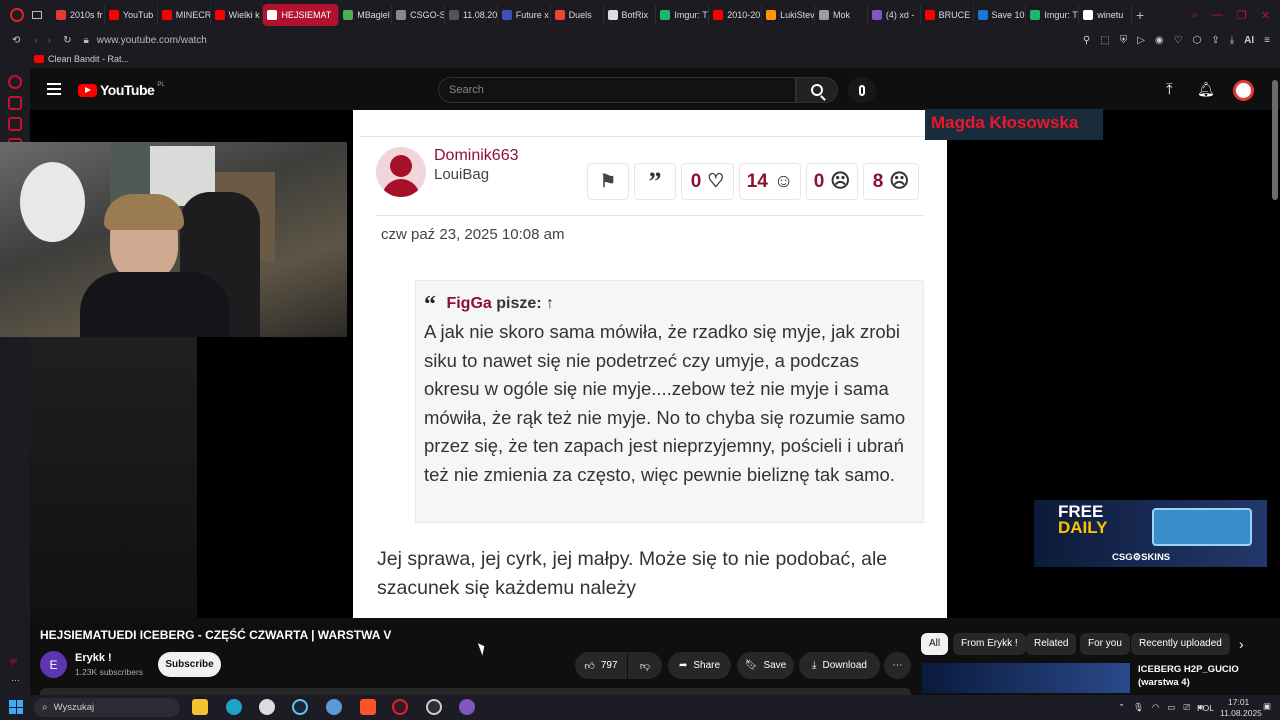  I want to click on browser-tab: Save 10, so click(1000, 15).